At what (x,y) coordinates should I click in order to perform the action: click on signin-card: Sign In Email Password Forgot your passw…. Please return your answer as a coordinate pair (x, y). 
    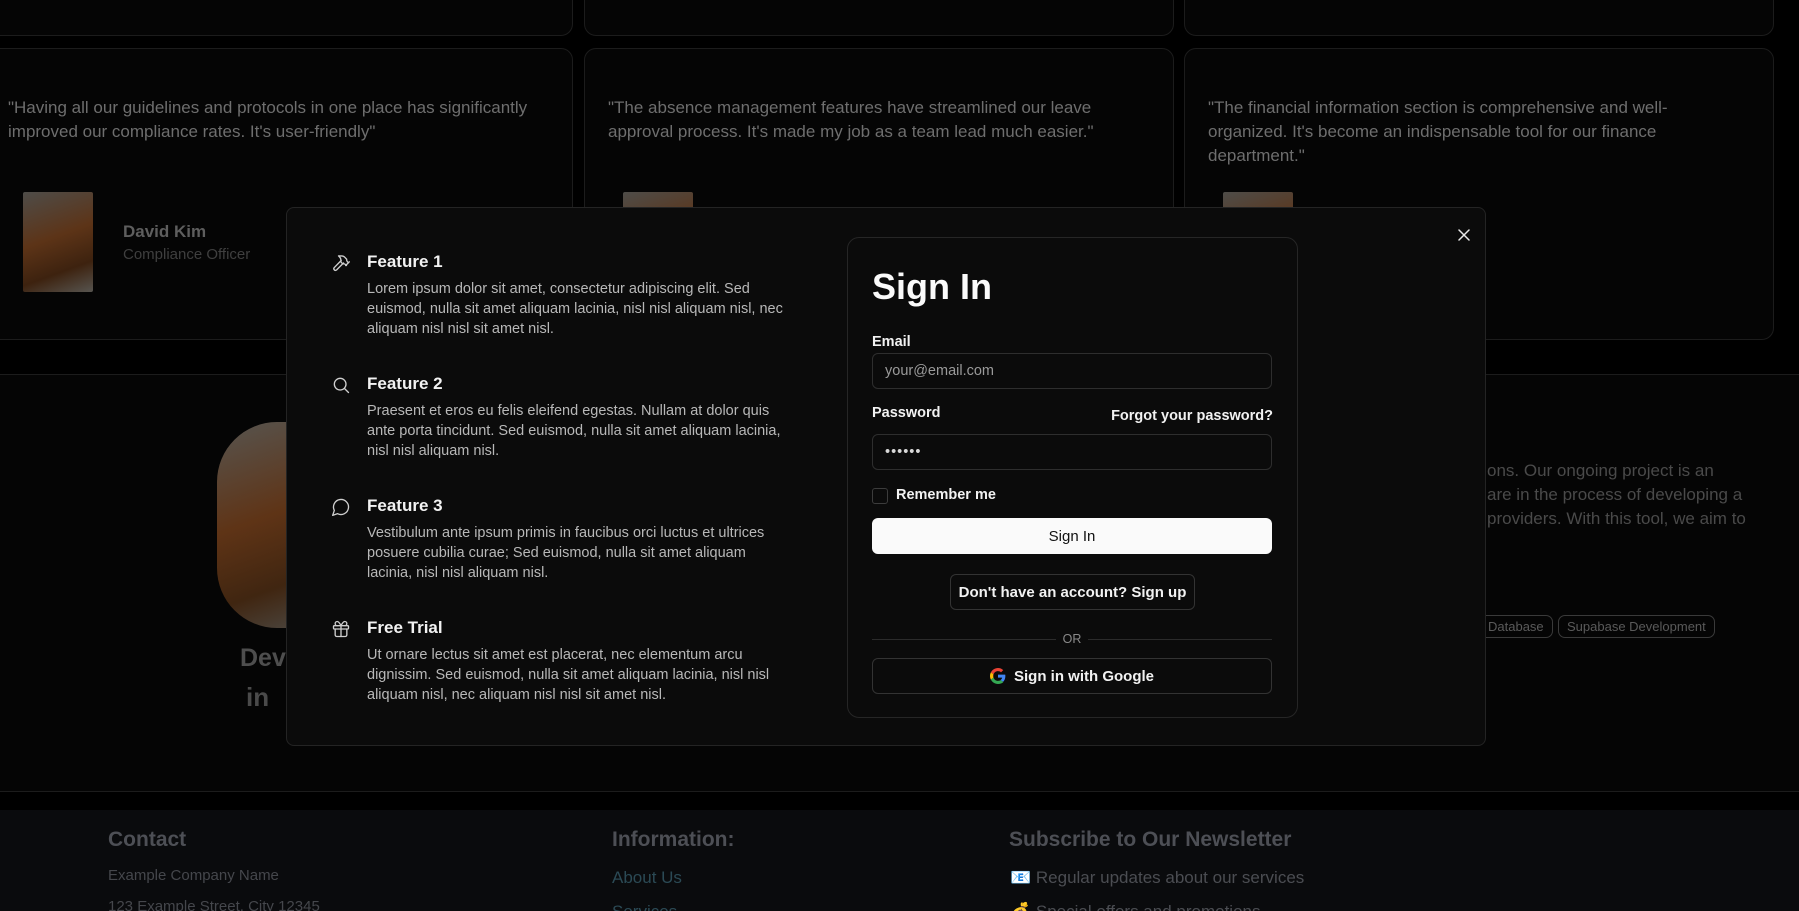
    Looking at the image, I should click on (1072, 477).